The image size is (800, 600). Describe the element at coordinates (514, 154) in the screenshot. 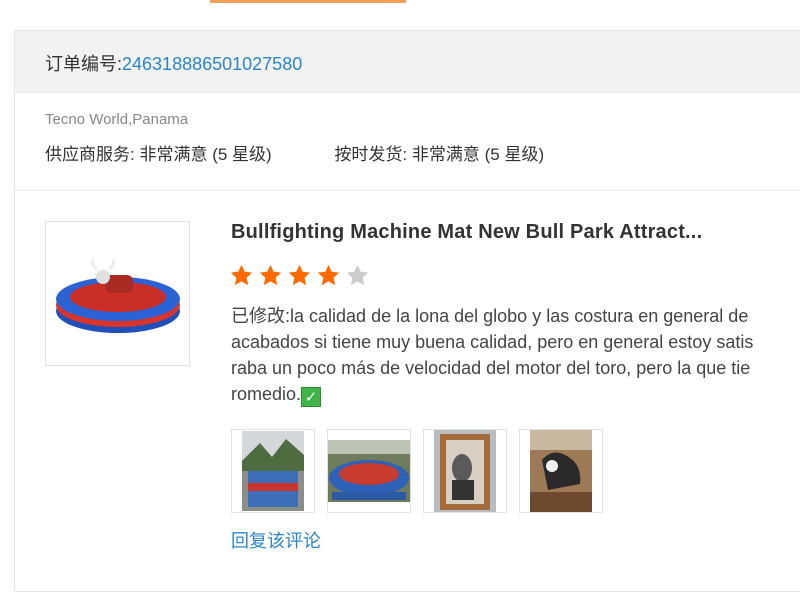

I see `shipping-stars: (5 星级)` at that location.